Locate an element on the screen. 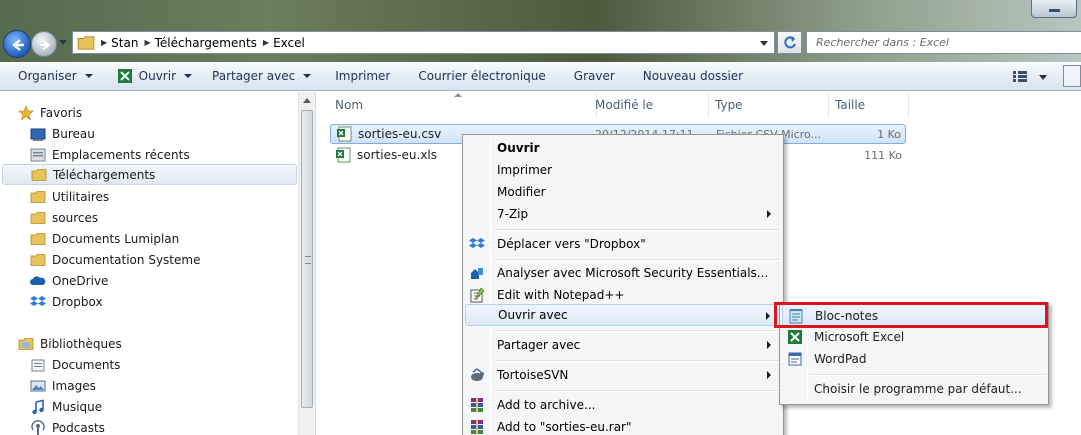 The image size is (1081, 435). column-header-size: Taille is located at coordinates (869, 104).